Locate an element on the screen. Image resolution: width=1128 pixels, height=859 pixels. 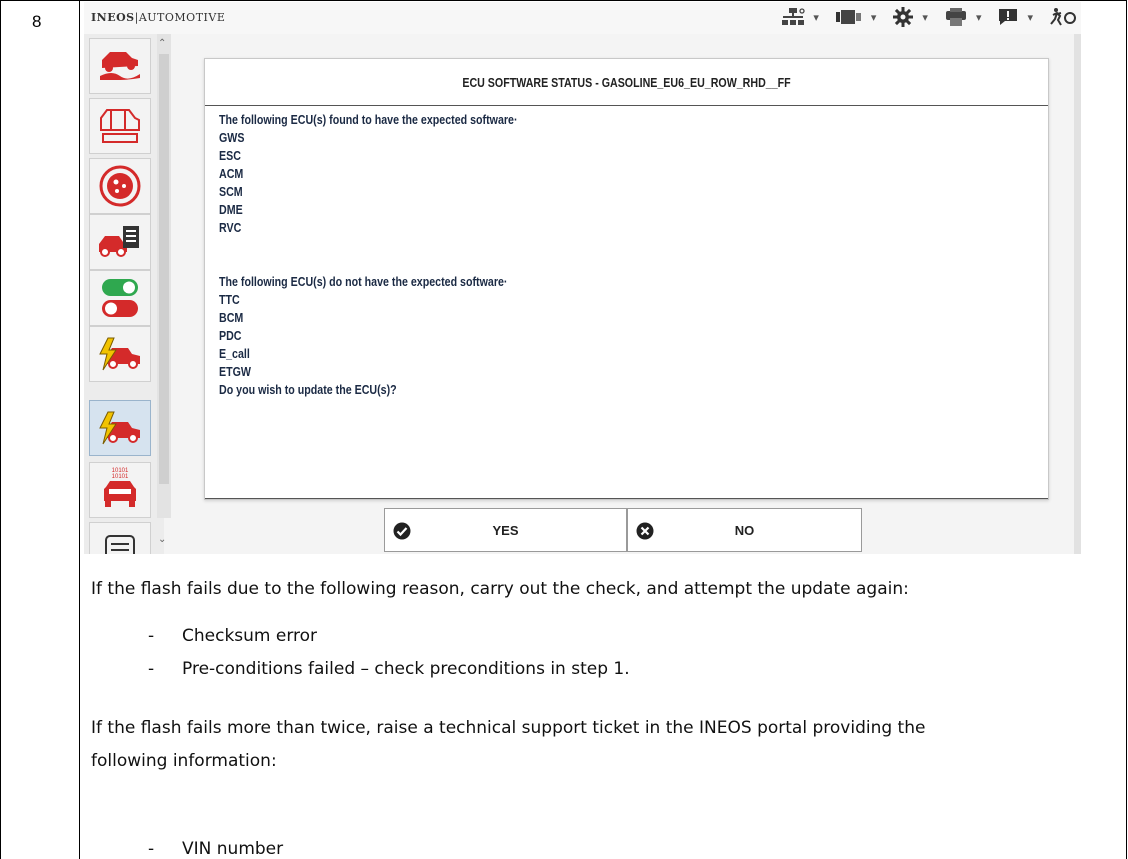
sidebar-item-toggles is located at coordinates (120, 298).